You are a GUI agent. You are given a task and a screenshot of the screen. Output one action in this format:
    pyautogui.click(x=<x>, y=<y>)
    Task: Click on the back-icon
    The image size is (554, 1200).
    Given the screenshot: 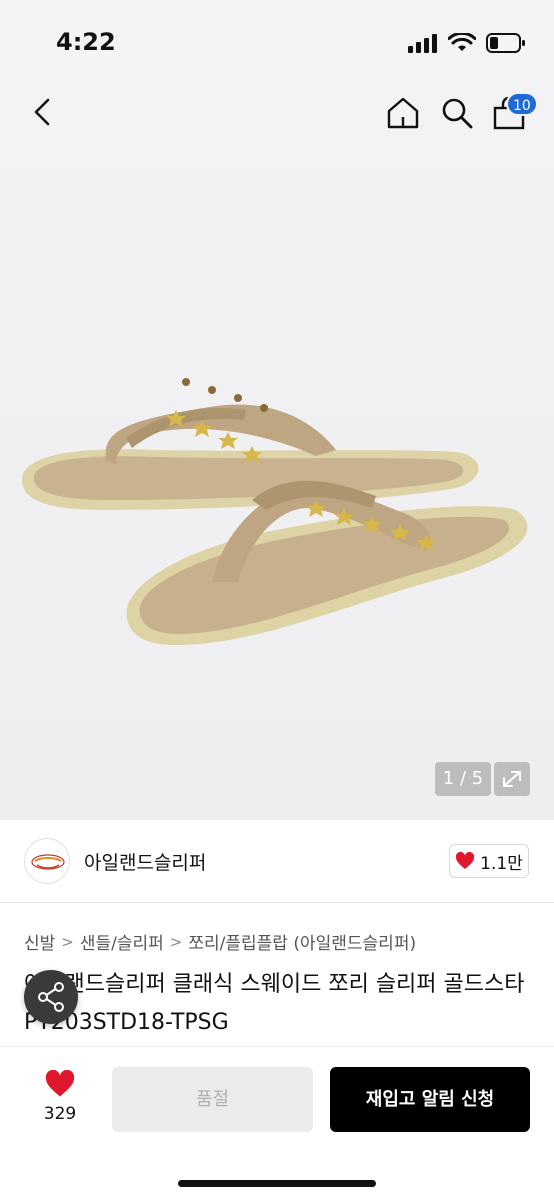 What is the action you would take?
    pyautogui.click(x=44, y=112)
    